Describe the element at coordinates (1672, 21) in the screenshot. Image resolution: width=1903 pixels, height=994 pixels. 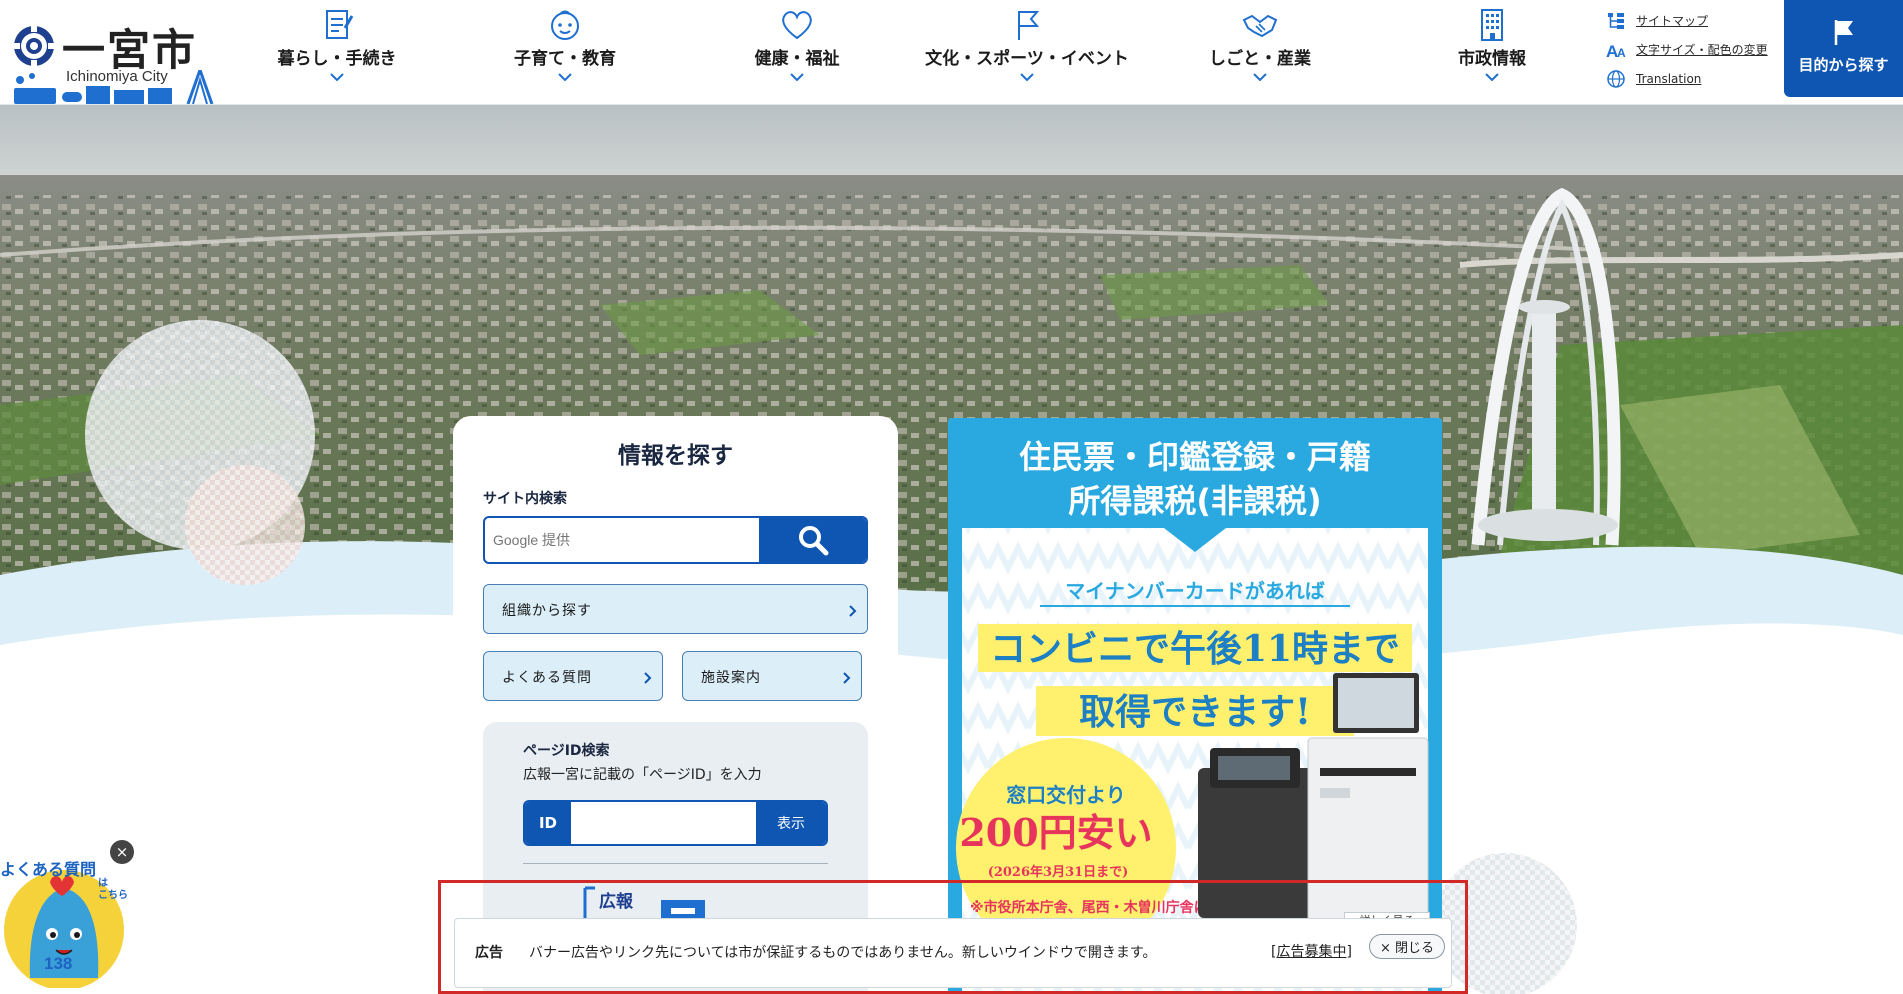
I see `sitemap-label: サイトマップ` at that location.